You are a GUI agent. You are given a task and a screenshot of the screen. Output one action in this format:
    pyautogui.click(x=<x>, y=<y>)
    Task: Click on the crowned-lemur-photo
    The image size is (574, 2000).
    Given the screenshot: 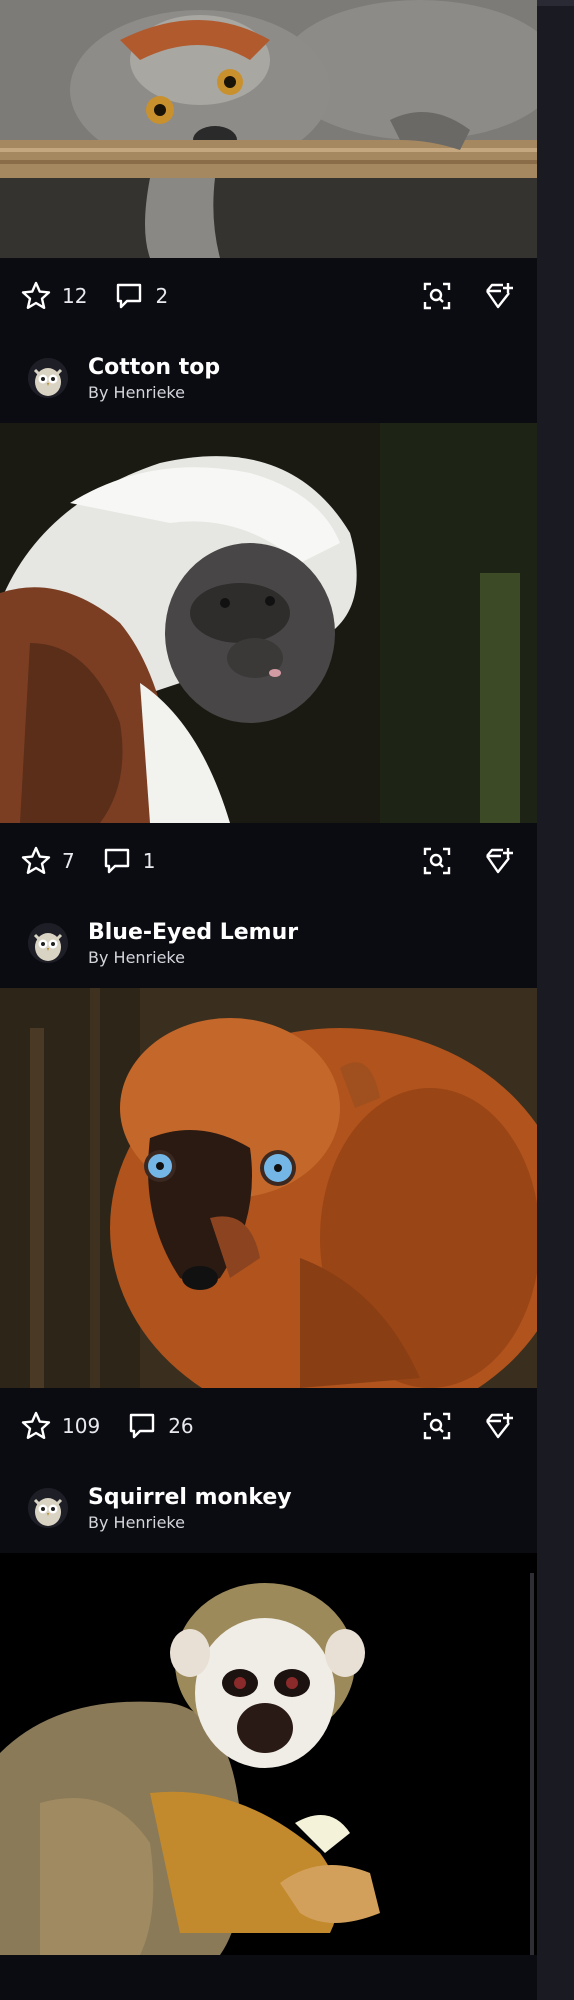 What is the action you would take?
    pyautogui.click(x=268, y=129)
    